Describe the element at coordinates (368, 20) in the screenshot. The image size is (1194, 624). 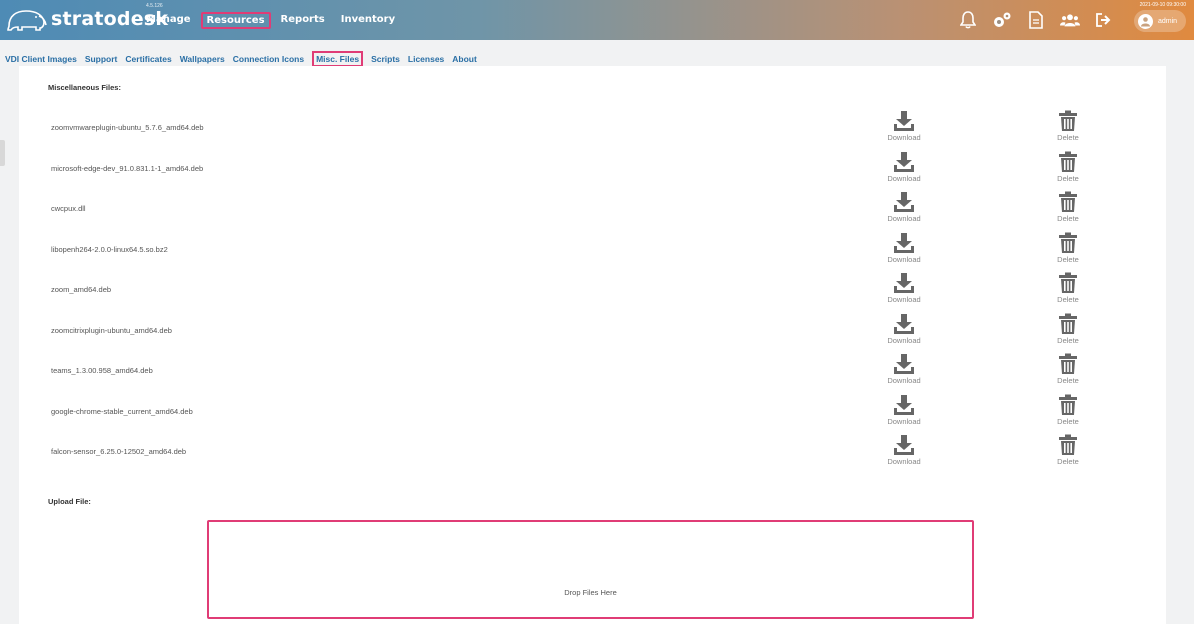
I see `nav-inventory: Inventory` at that location.